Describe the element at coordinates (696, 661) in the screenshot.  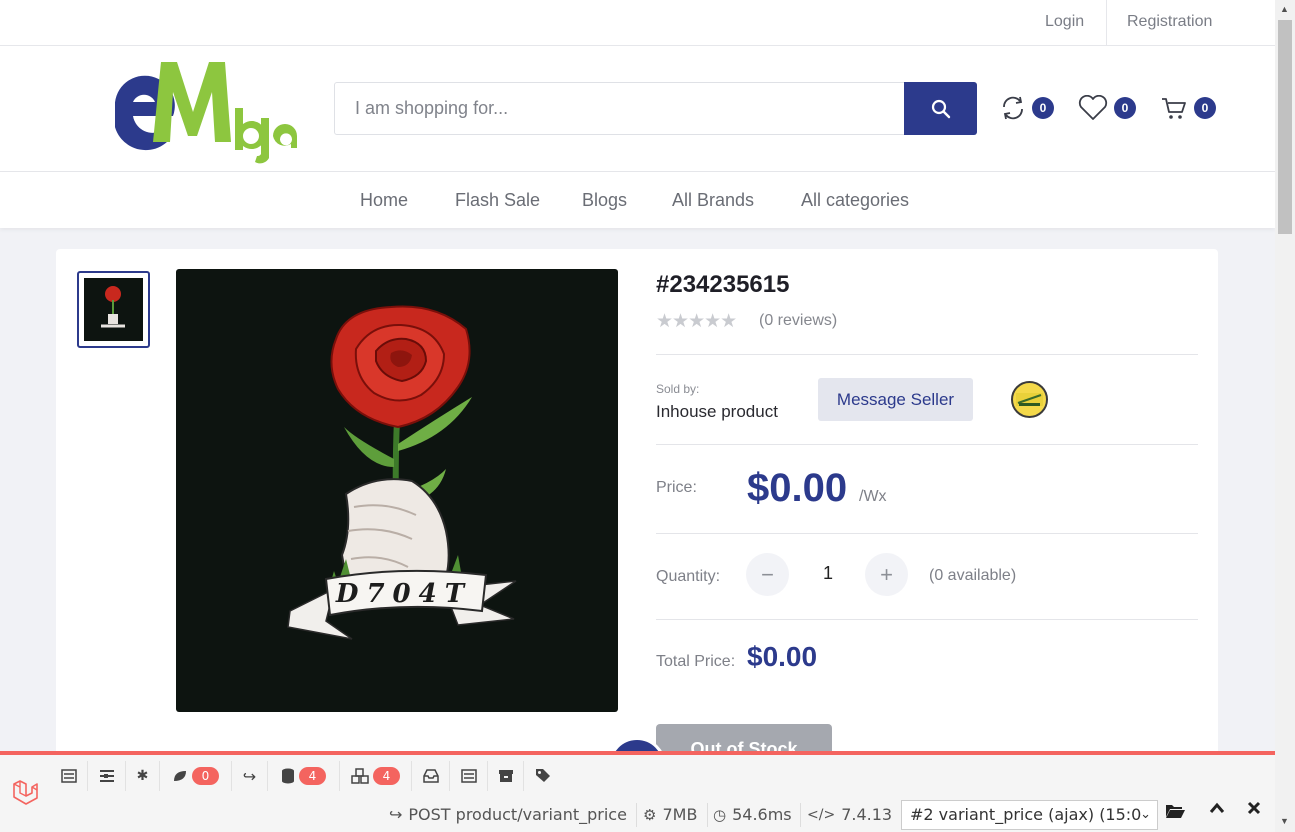
I see `total-price-label: Total Price:` at that location.